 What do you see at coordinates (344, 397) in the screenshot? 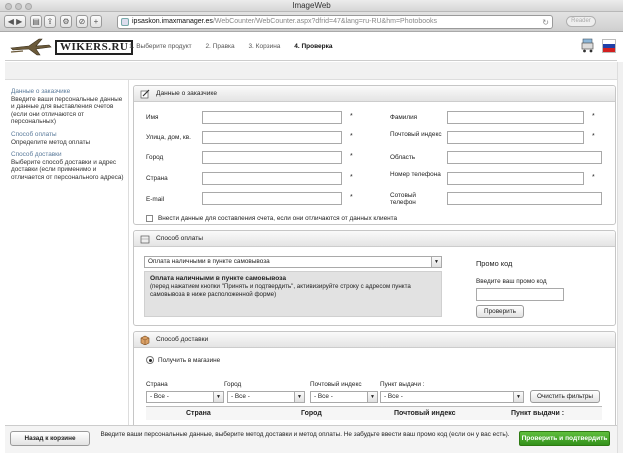
I see `filter-postal-select: - Все - ▼` at bounding box center [344, 397].